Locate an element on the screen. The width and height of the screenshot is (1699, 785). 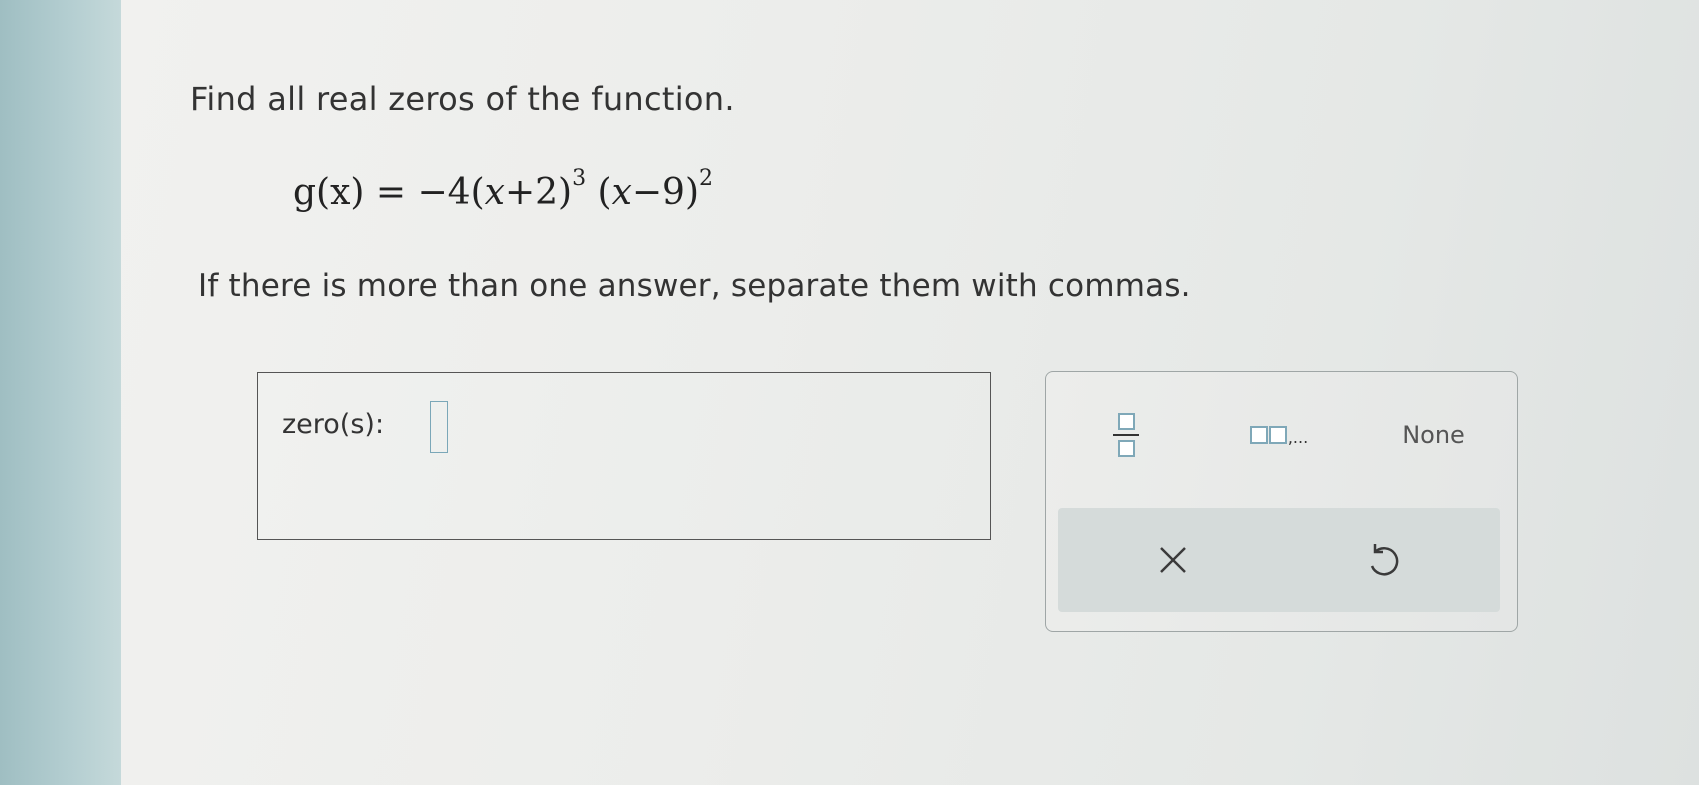
clear-button is located at coordinates (1173, 560).